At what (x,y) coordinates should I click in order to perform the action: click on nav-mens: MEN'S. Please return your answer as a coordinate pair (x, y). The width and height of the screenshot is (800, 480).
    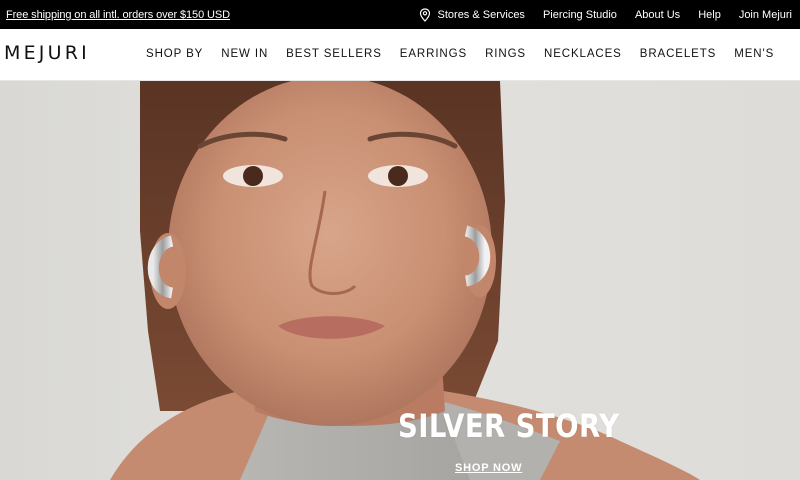
    Looking at the image, I should click on (754, 54).